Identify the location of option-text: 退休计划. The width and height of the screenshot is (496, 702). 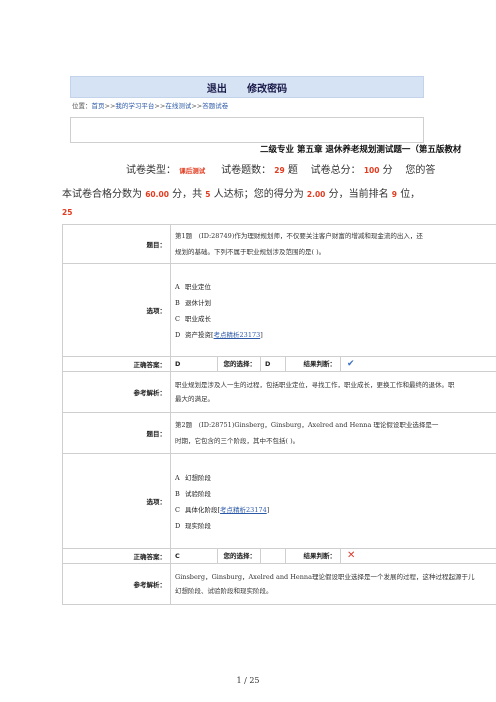
(198, 303).